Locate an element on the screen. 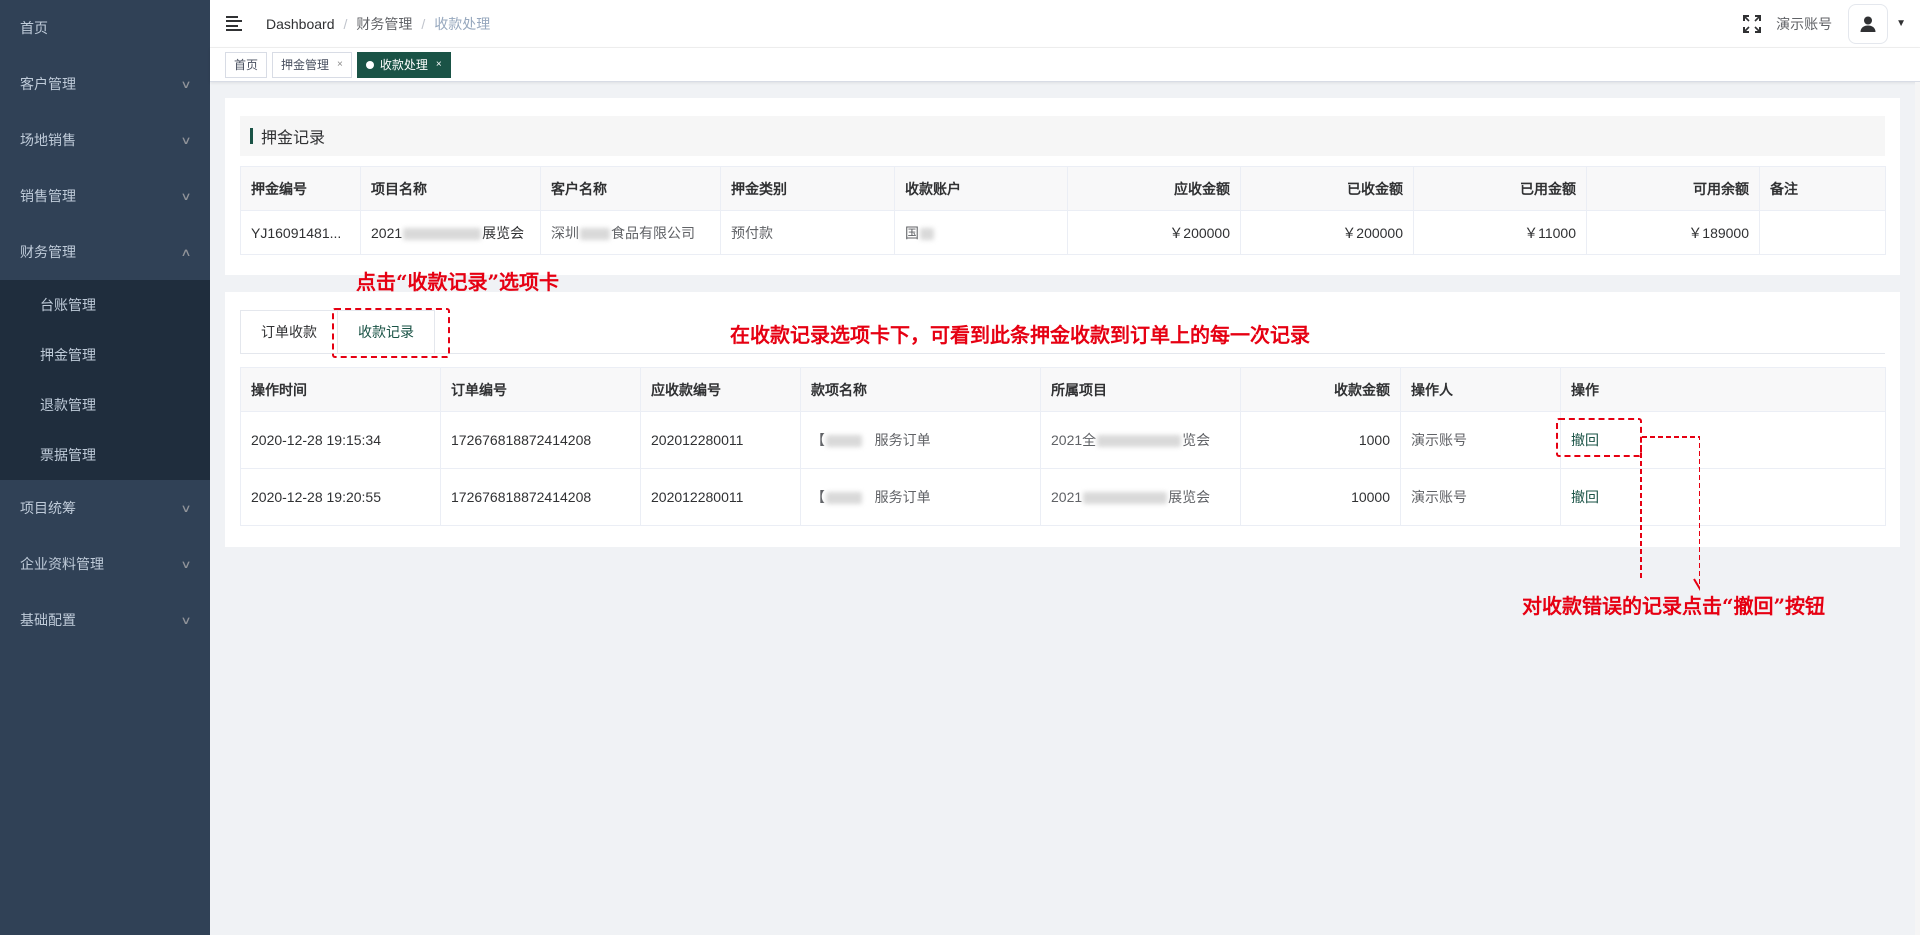 The height and width of the screenshot is (935, 1920). active-dot-icon is located at coordinates (369, 64).